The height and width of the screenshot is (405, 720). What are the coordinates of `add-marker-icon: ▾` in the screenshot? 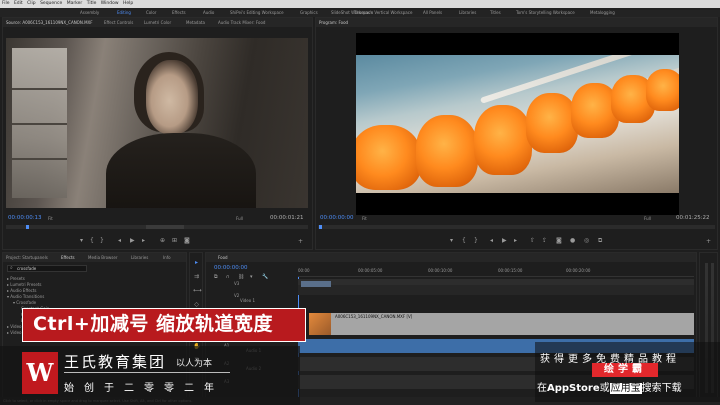 It's located at (251, 277).